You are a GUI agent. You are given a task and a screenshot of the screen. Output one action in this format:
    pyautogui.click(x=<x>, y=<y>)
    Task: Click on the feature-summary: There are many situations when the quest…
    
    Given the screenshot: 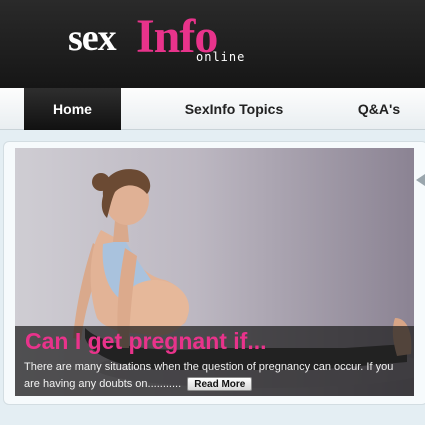 What is the action you would take?
    pyautogui.click(x=218, y=376)
    